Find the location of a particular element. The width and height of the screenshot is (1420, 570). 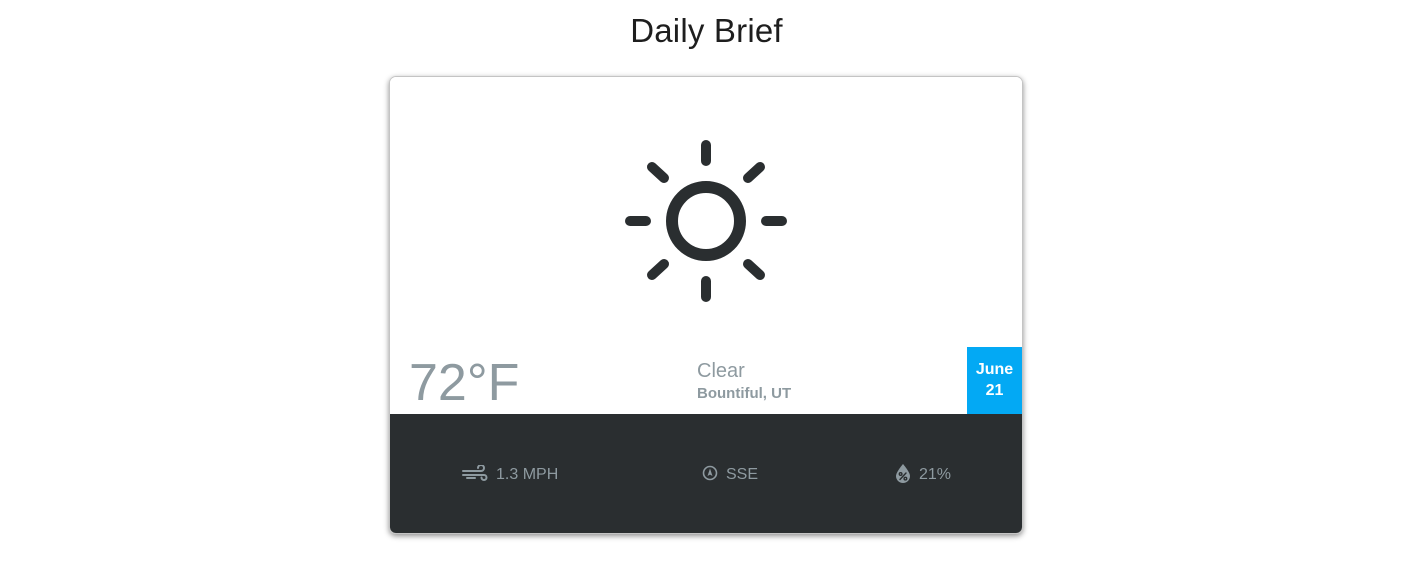

weather-stats-bar: 1.3 MPH SSE 21% is located at coordinates (706, 473).